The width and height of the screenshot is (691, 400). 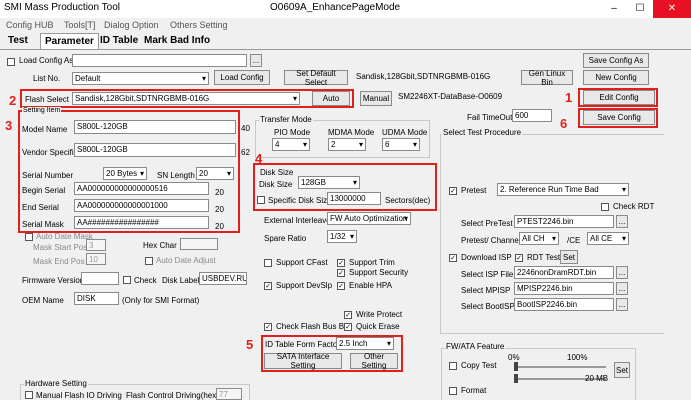 What do you see at coordinates (379, 272) in the screenshot?
I see `support-security-label: Support Security` at bounding box center [379, 272].